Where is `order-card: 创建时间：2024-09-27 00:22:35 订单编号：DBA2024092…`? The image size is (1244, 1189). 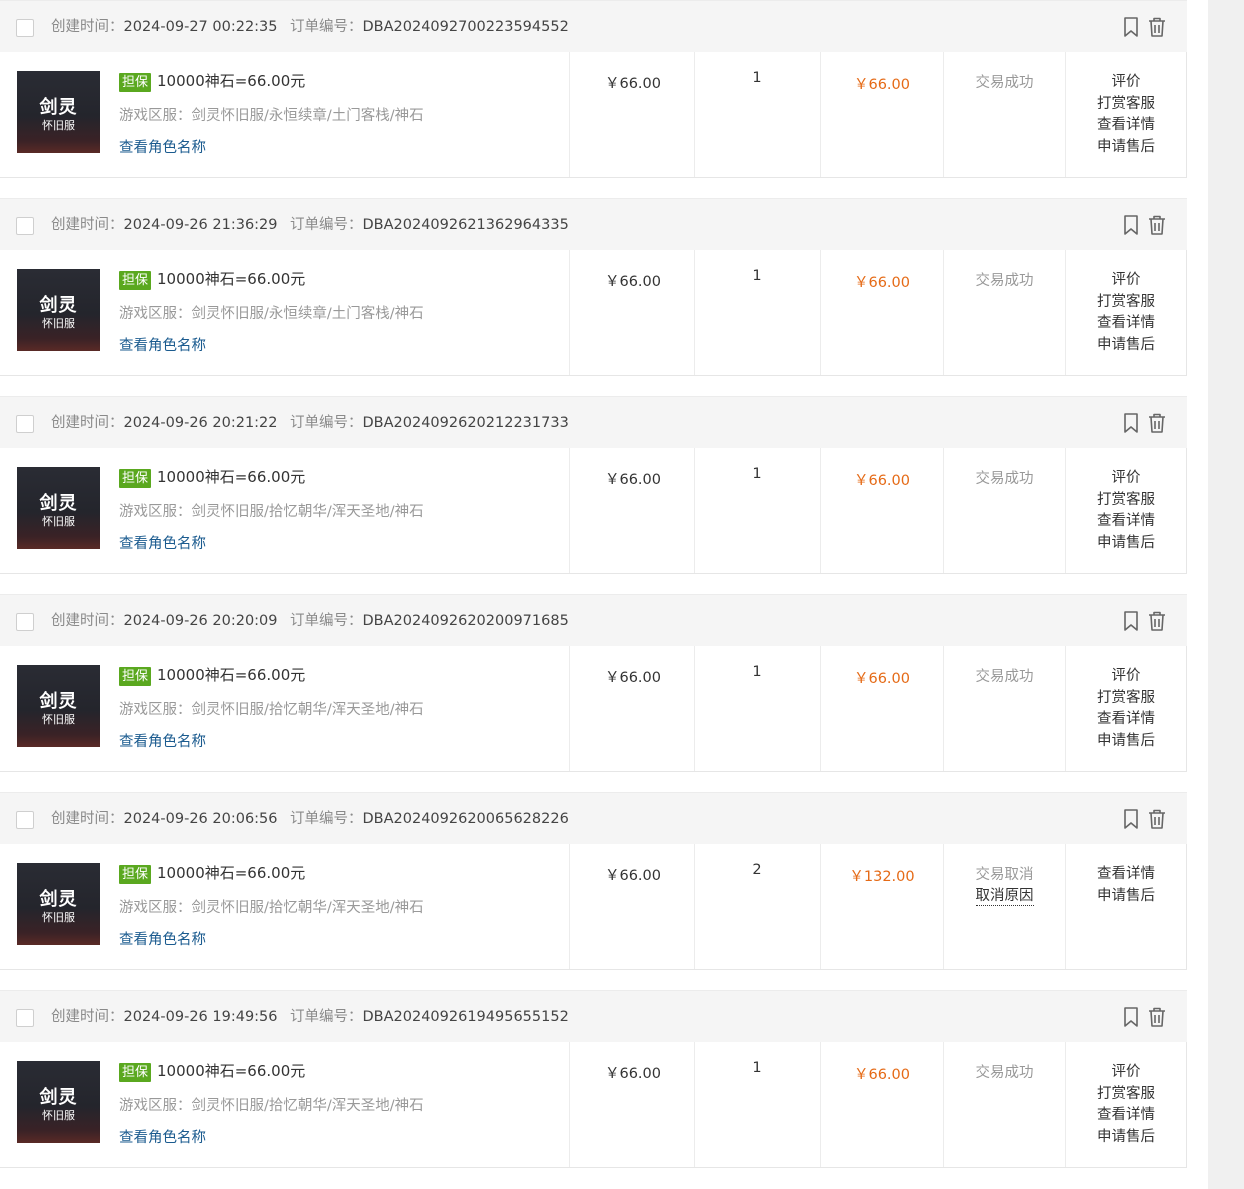
order-card: 创建时间：2024-09-27 00:22:35 订单编号：DBA2024092… is located at coordinates (593, 90).